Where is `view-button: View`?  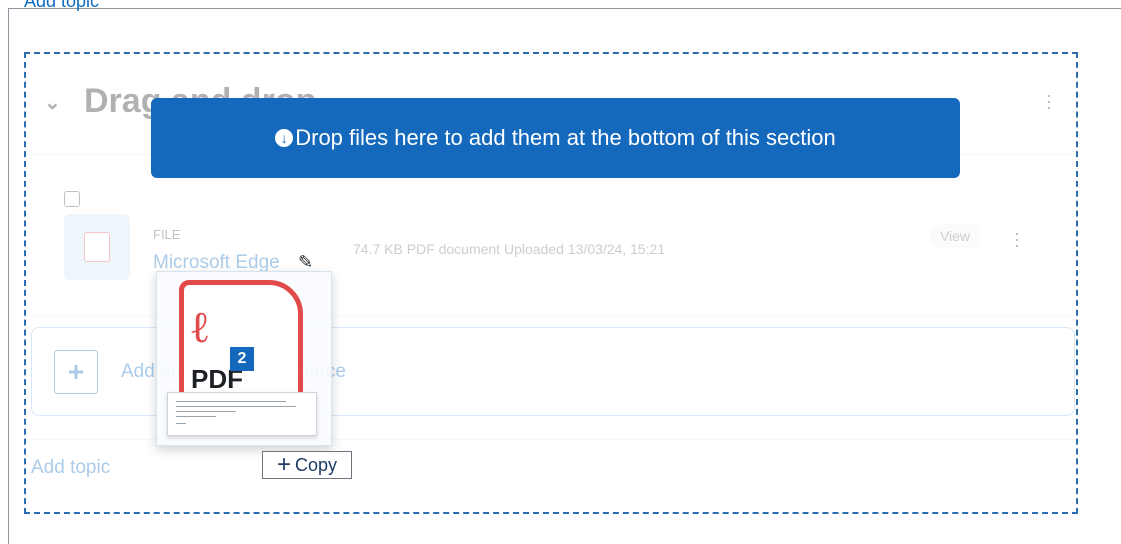
view-button: View is located at coordinates (955, 236).